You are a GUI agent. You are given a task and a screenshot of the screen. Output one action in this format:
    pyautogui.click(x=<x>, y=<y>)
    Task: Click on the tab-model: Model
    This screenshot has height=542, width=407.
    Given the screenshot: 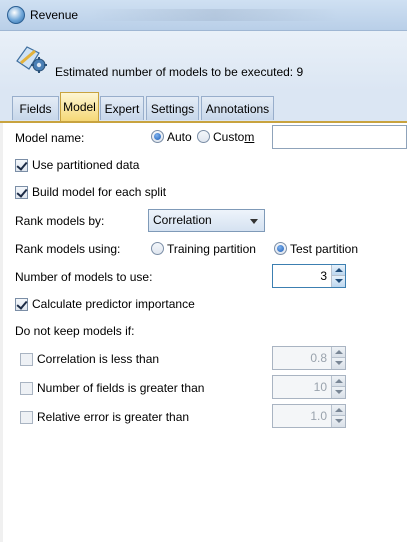 What is the action you would take?
    pyautogui.click(x=79, y=106)
    